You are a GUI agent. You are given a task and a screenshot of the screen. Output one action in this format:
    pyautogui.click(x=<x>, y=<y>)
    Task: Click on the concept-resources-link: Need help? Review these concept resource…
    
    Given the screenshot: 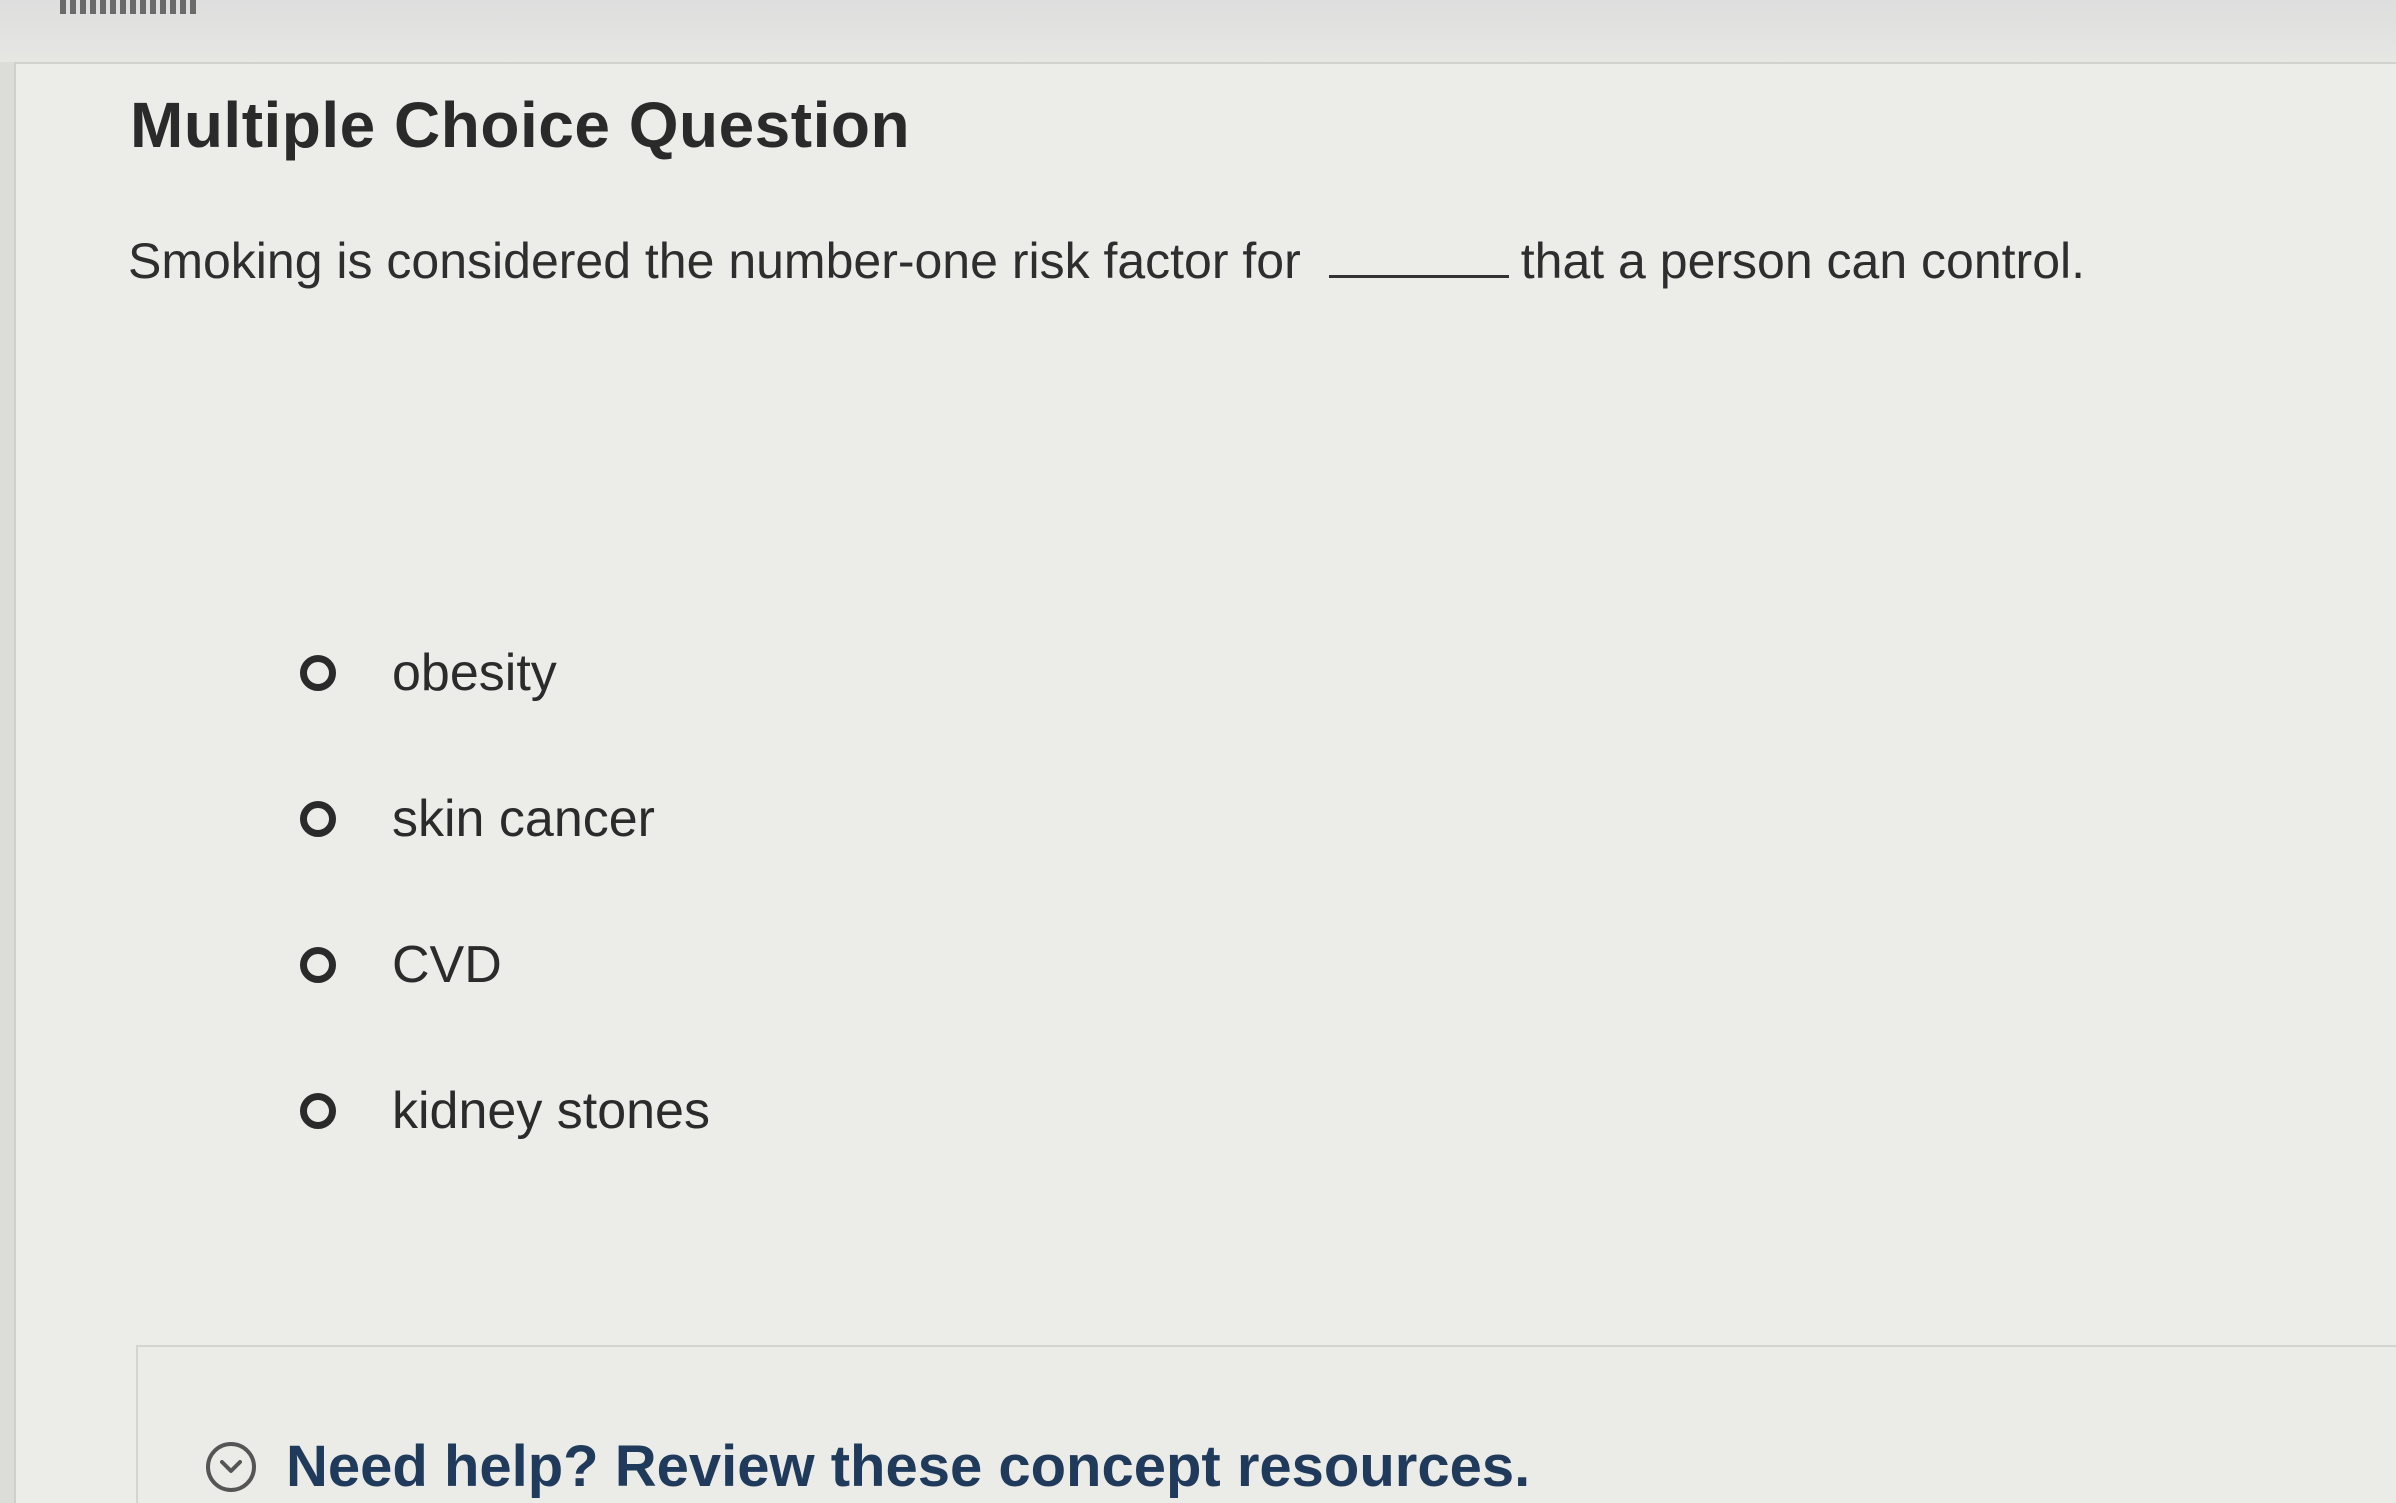 What is the action you would take?
    pyautogui.click(x=908, y=1466)
    